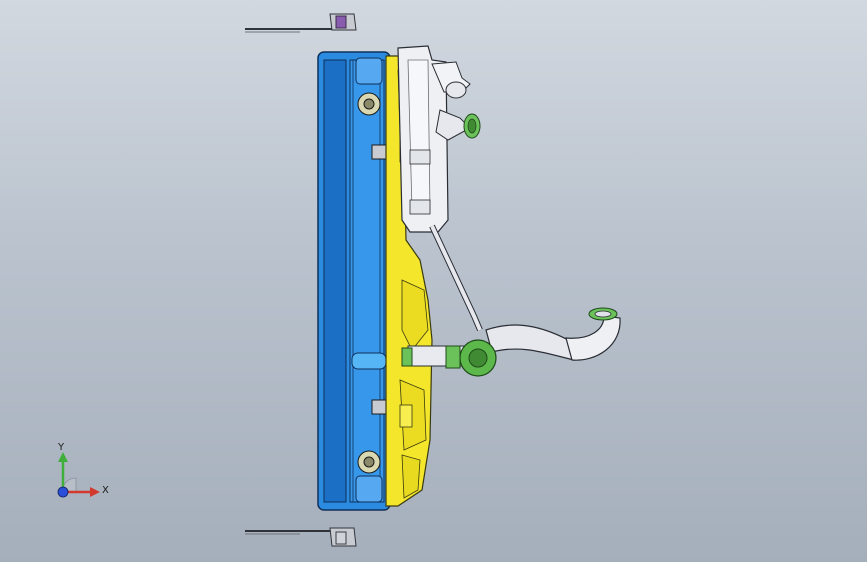 The image size is (867, 562). I want to click on x-axis-label: X, so click(105, 490).